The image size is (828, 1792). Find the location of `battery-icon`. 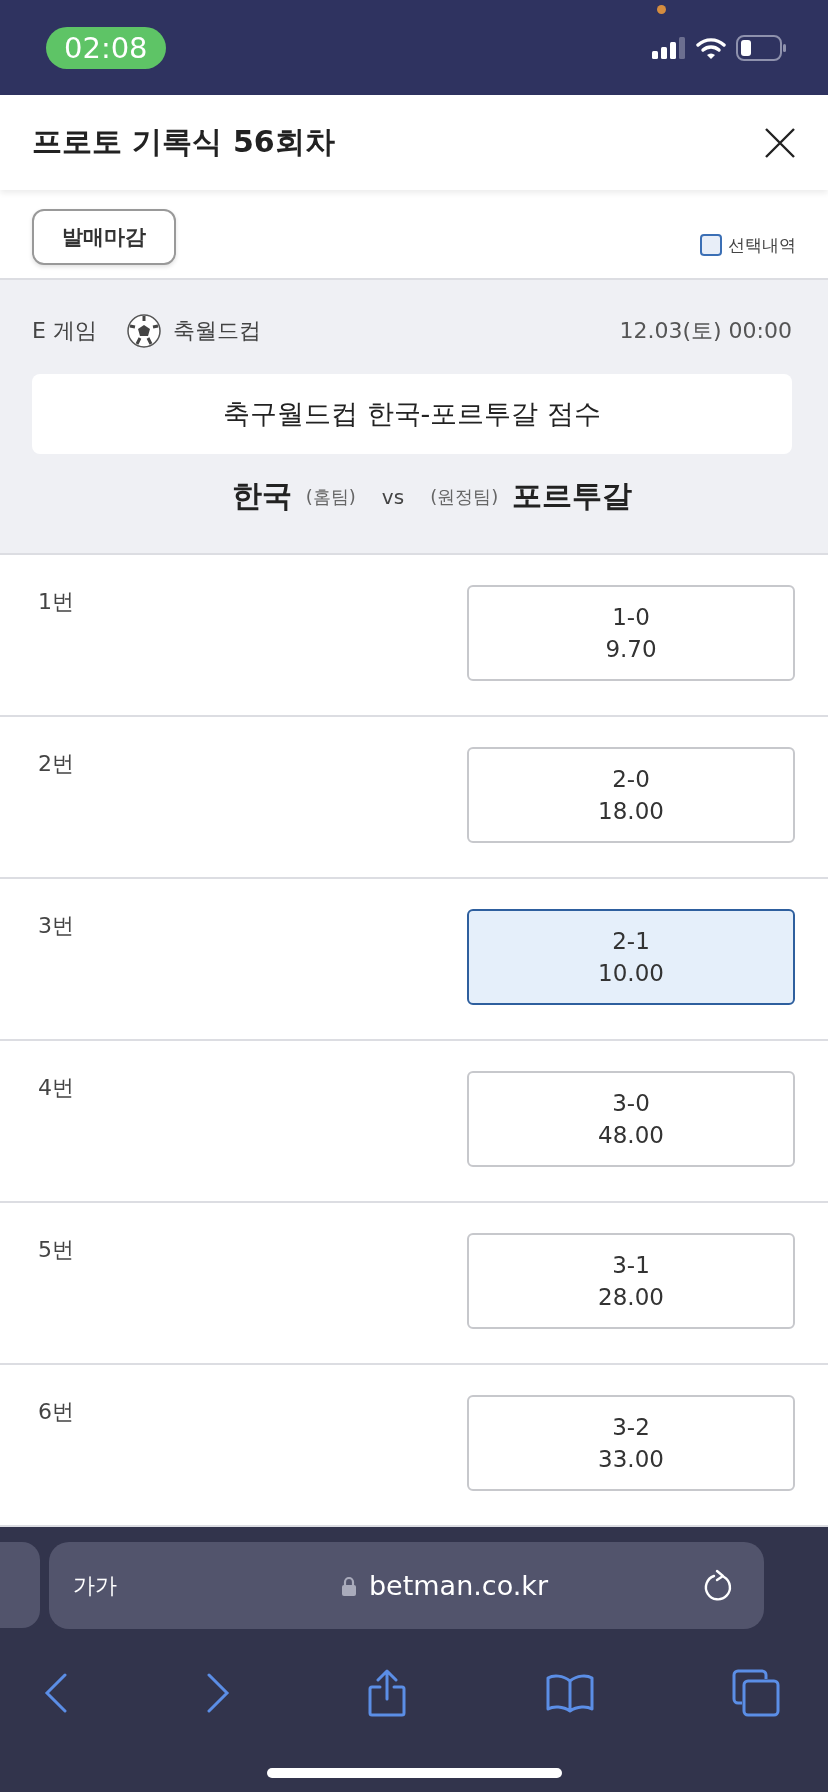

battery-icon is located at coordinates (761, 47).